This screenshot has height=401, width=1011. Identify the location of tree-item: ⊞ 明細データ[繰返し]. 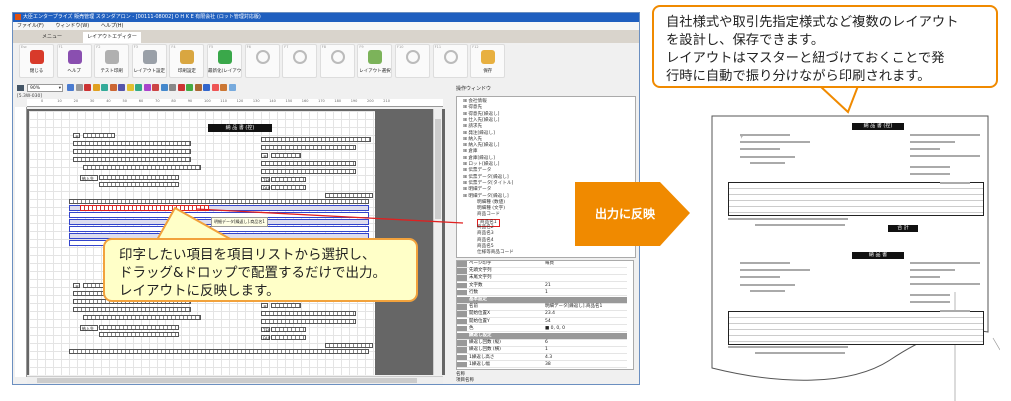
(486, 197).